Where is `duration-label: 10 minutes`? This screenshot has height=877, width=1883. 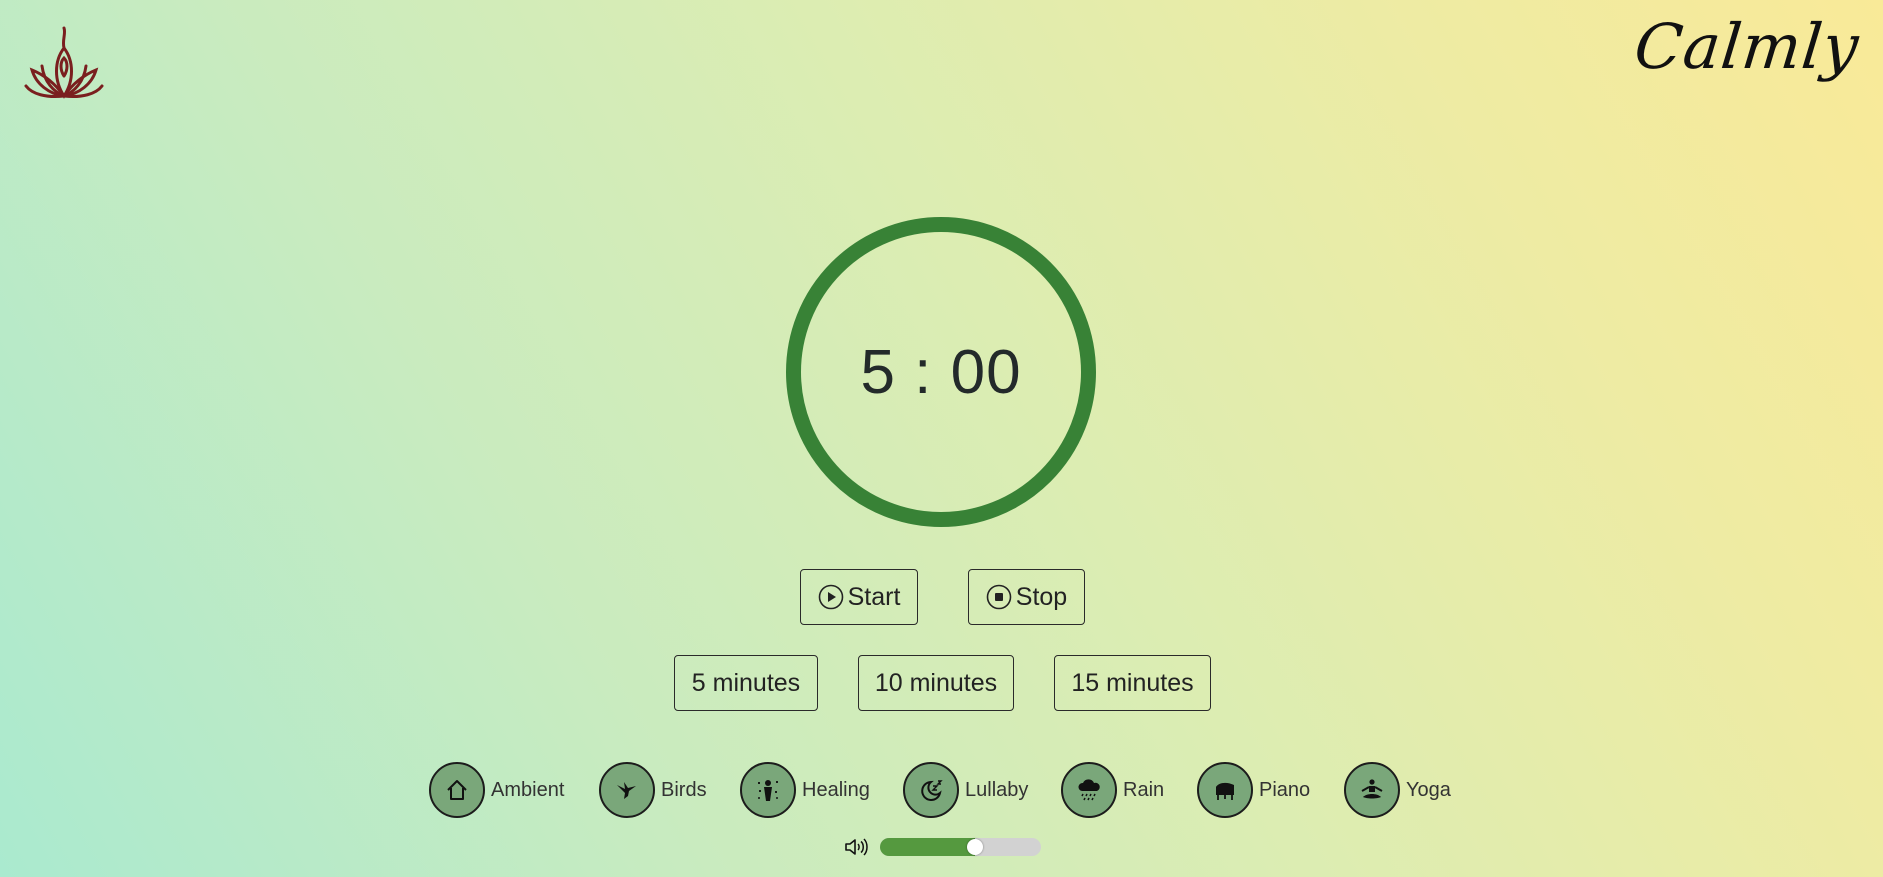 duration-label: 10 minutes is located at coordinates (936, 682).